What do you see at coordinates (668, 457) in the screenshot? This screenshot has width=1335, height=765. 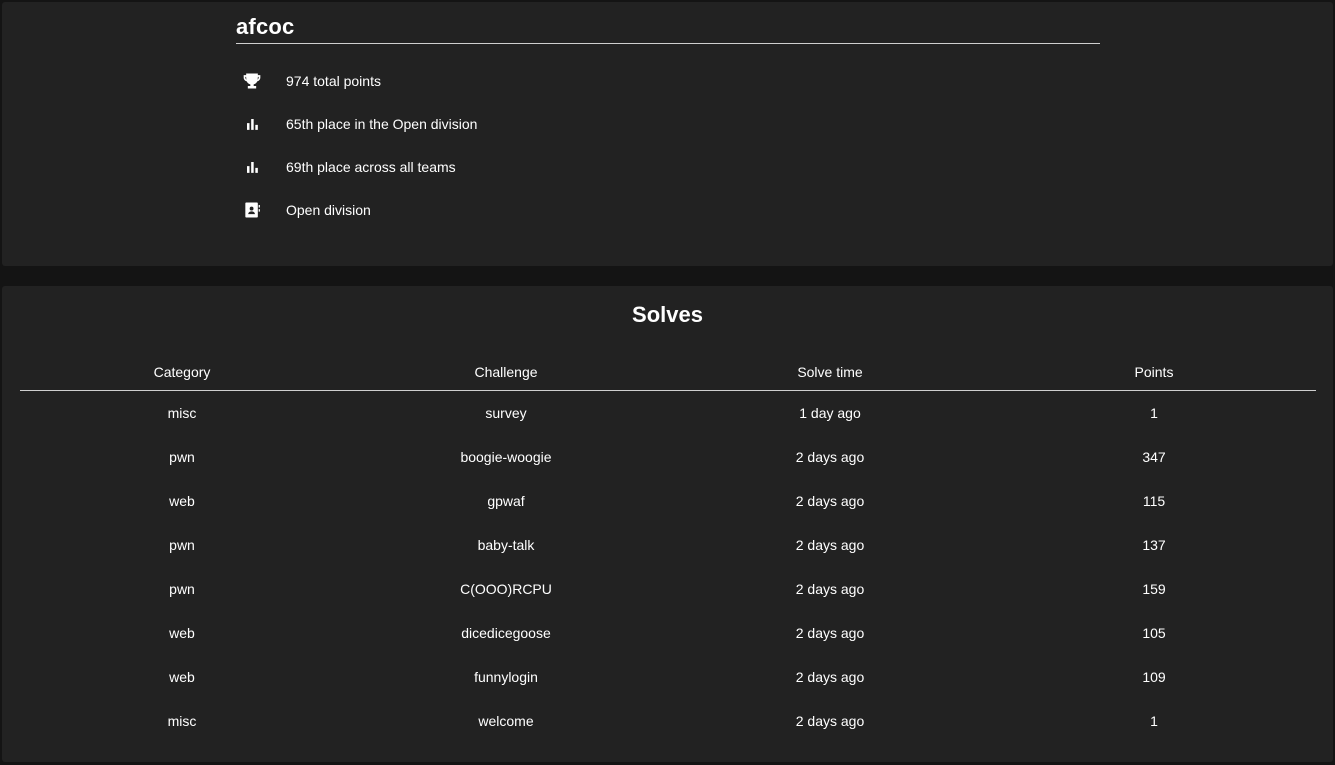 I see `table-row: pwn boogie-woogie 2 days ago 347` at bounding box center [668, 457].